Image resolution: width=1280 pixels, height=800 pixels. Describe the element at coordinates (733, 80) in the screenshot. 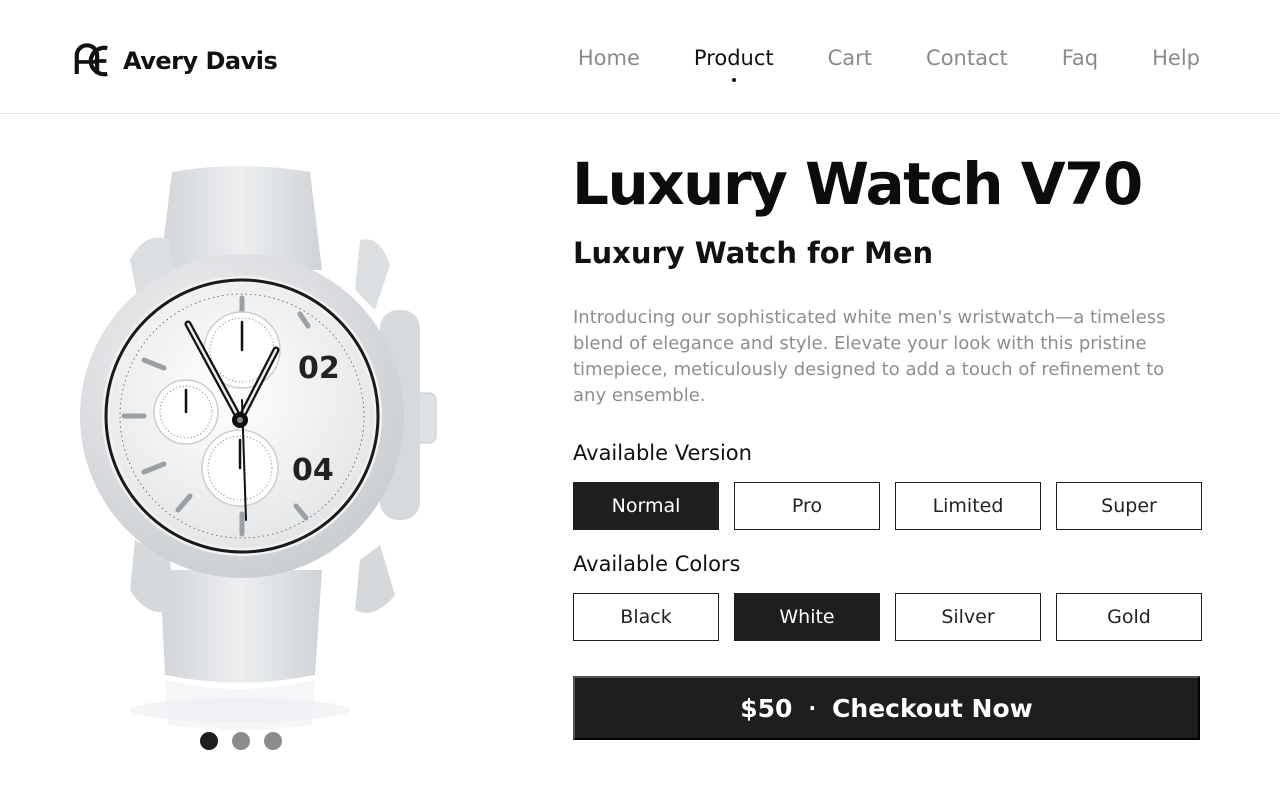

I see `active-indicator-dot` at that location.